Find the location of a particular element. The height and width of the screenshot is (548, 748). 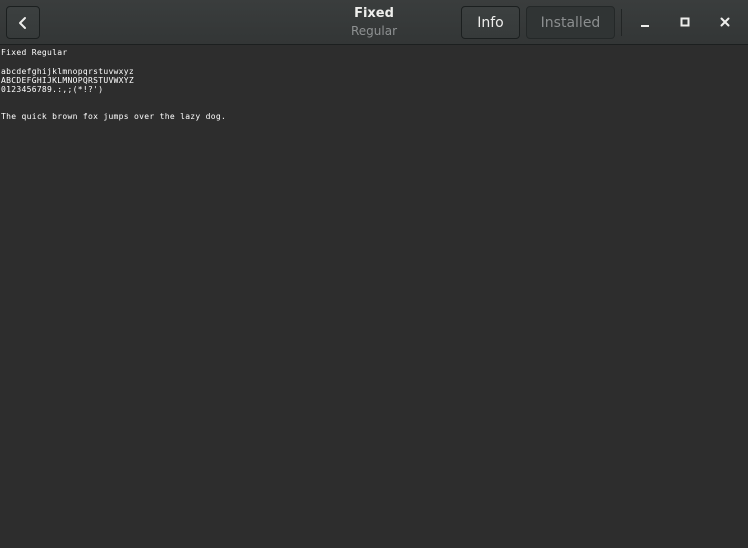

headerbar: Fixed Regular Info Installed is located at coordinates (374, 22).